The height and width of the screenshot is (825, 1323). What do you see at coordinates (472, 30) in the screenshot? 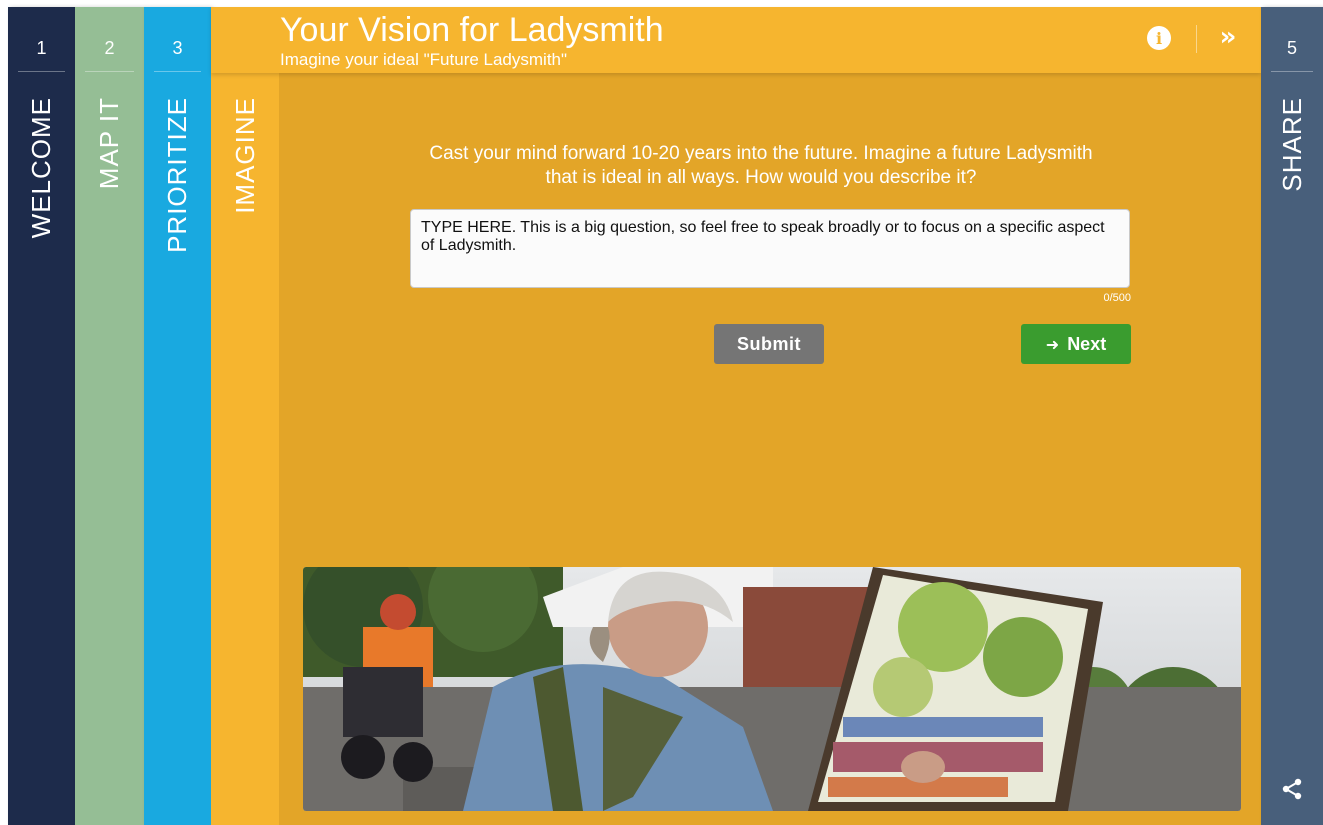
I see `page-title: Your Vision for Ladysmith` at bounding box center [472, 30].